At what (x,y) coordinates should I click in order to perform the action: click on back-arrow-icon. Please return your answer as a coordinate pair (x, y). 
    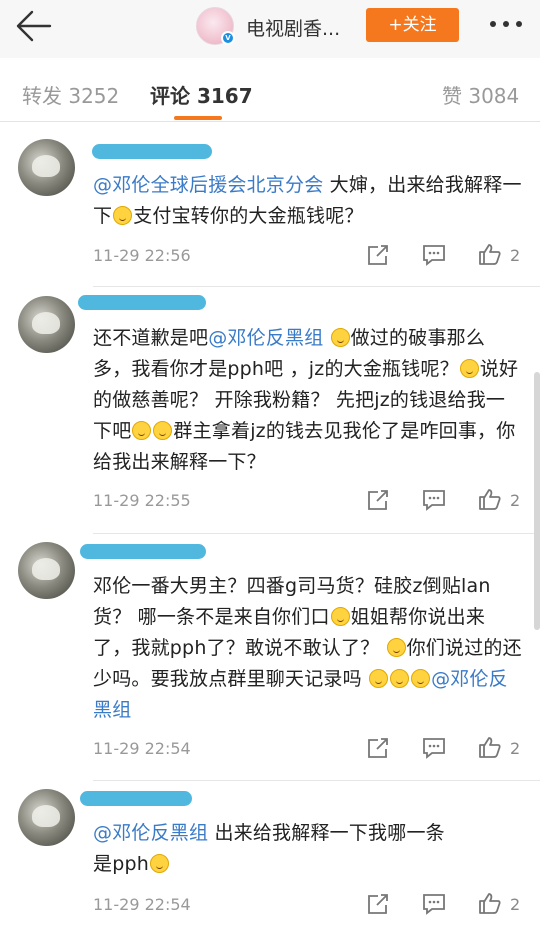
    Looking at the image, I should click on (34, 26).